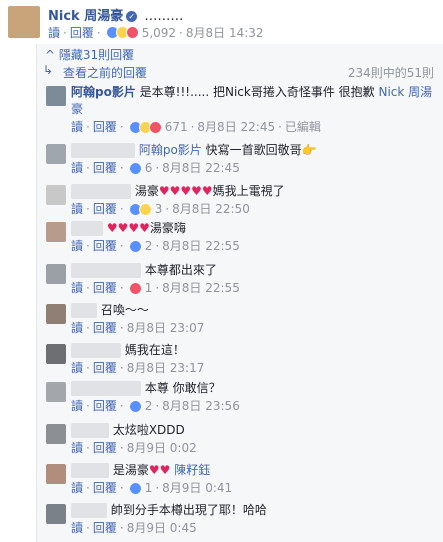 This screenshot has height=542, width=443. I want to click on timestamp: 8月8日 14:32, so click(225, 32).